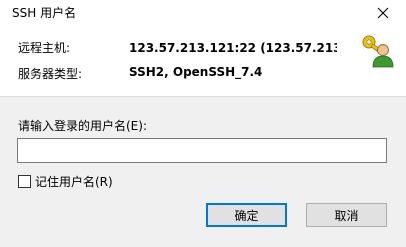 This screenshot has height=247, width=406. What do you see at coordinates (196, 72) in the screenshot?
I see `server-type-value: SSH2, OpenSSH_7.4` at bounding box center [196, 72].